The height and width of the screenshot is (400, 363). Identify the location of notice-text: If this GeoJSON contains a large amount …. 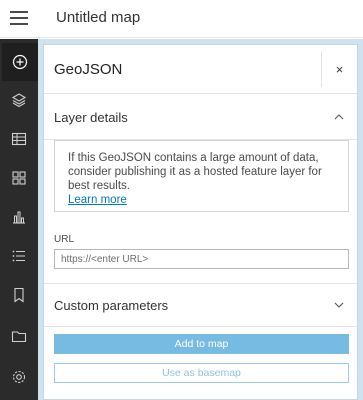
(195, 172).